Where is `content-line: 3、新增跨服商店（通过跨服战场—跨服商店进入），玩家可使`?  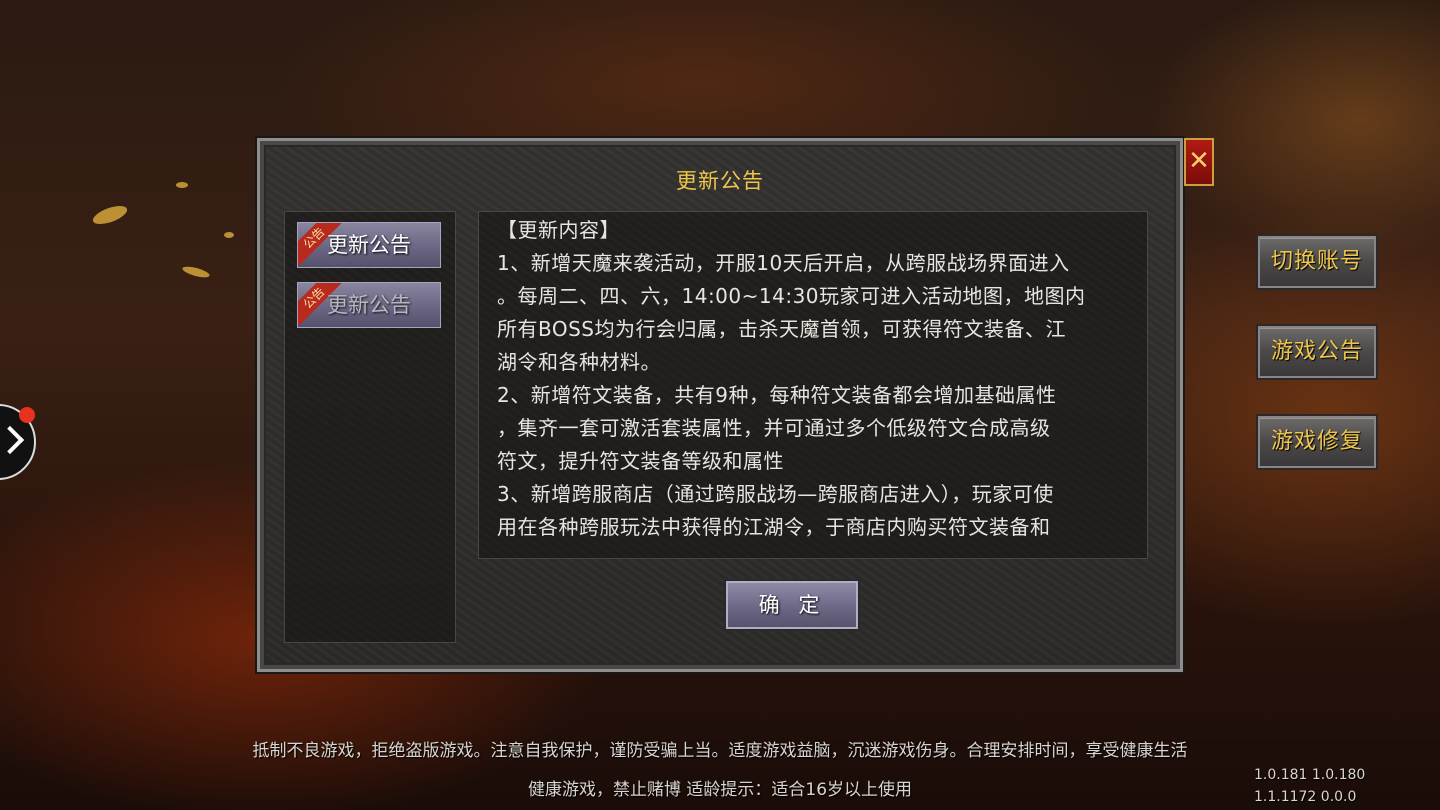
content-line: 3、新增跨服商店（通过跨服战场—跨服商店进入），玩家可使 is located at coordinates (775, 494).